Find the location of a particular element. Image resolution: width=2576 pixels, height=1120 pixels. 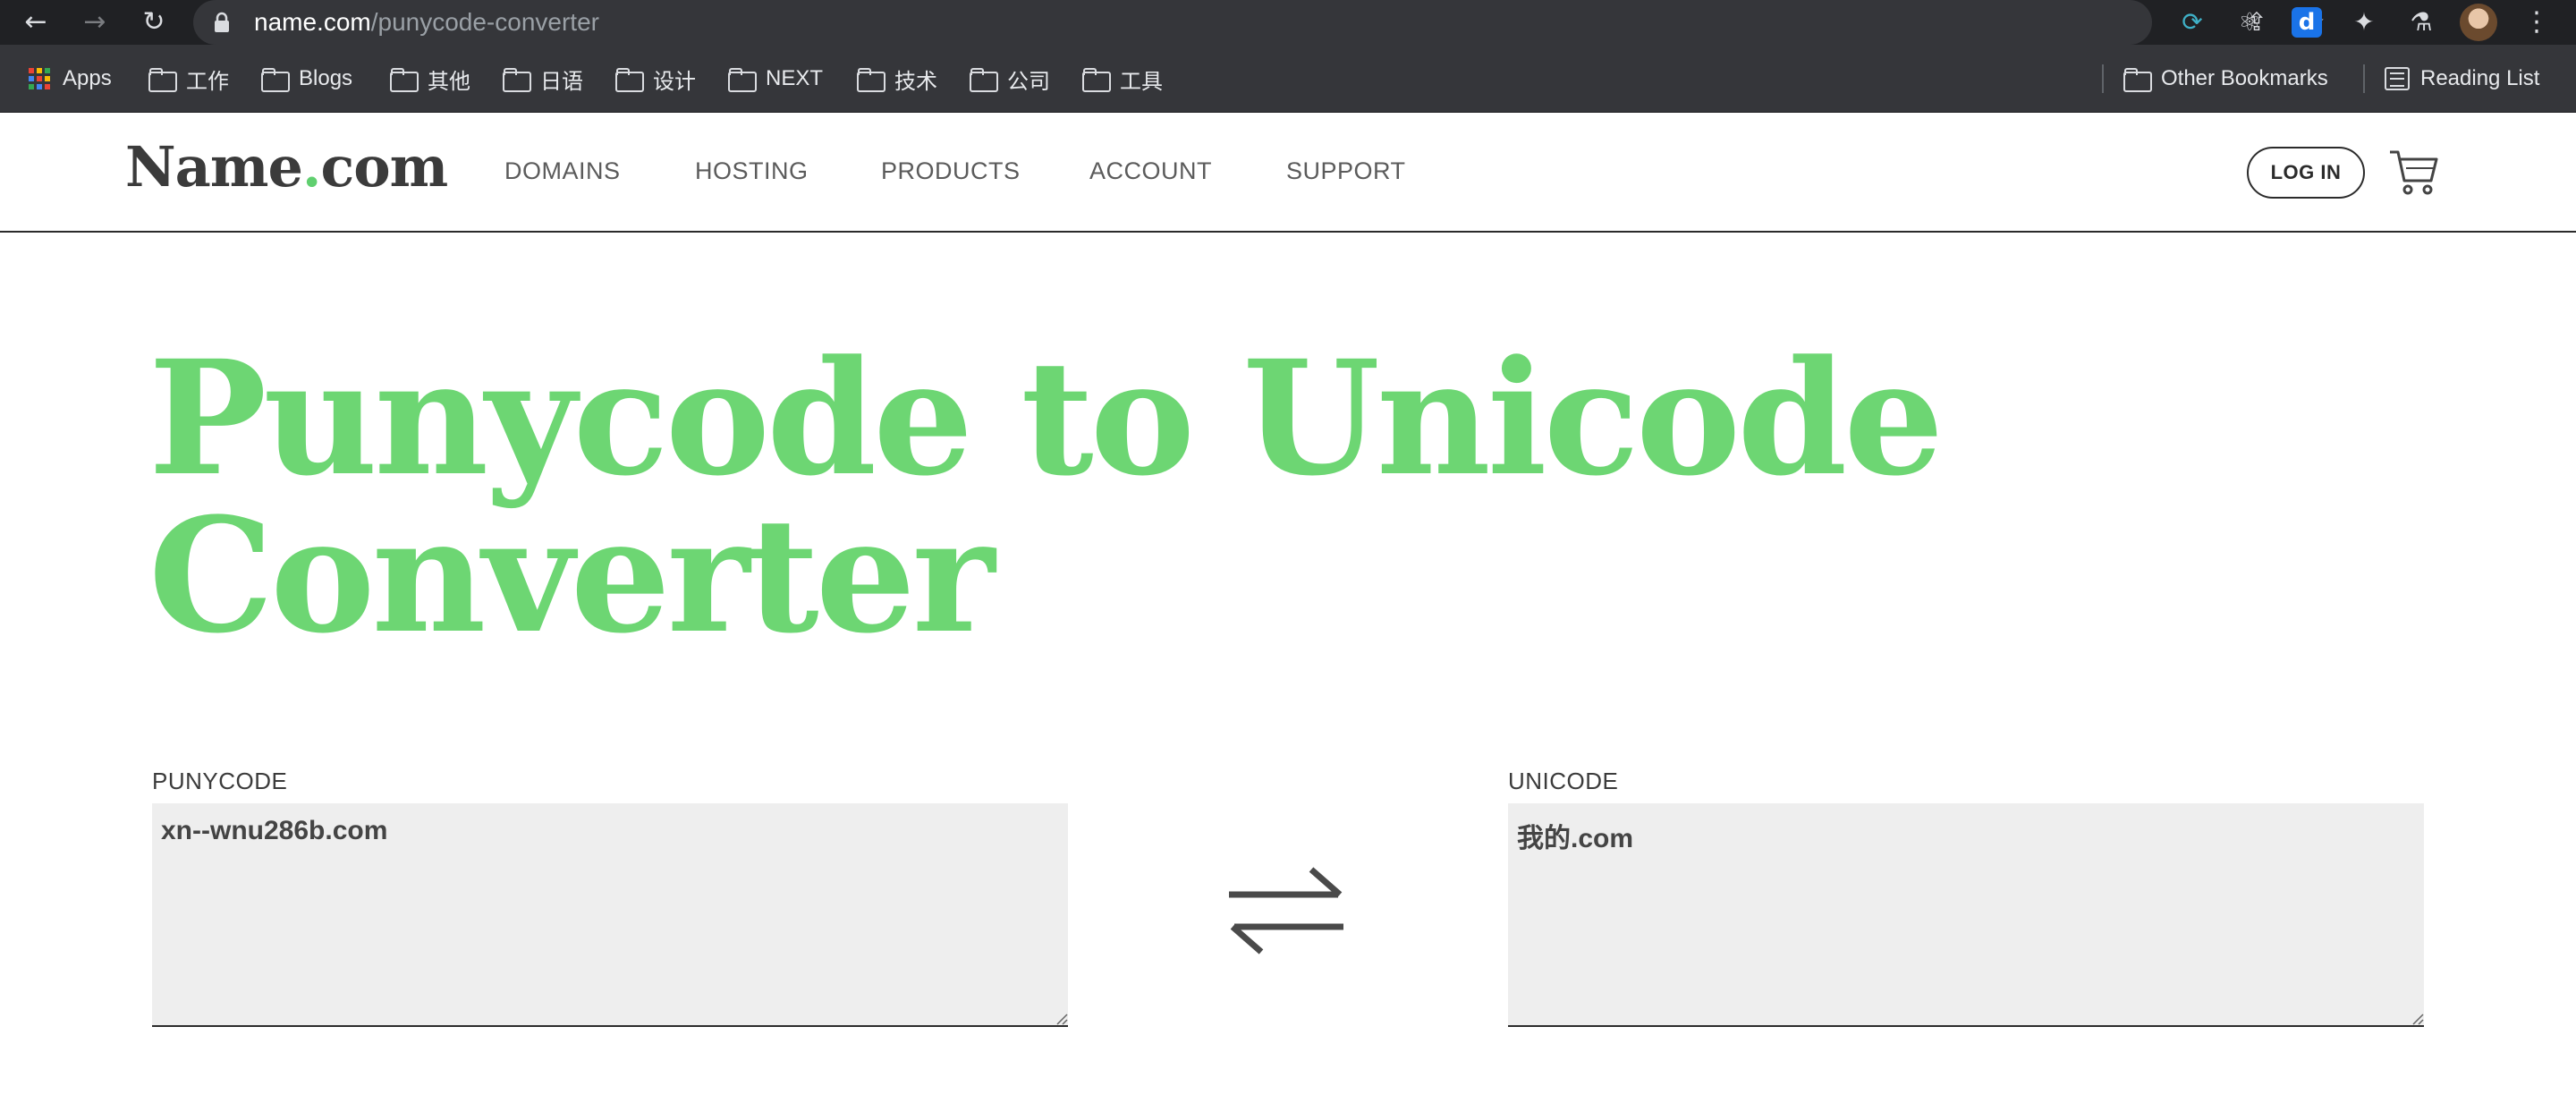

swap-arrows-icon is located at coordinates (1286, 910).